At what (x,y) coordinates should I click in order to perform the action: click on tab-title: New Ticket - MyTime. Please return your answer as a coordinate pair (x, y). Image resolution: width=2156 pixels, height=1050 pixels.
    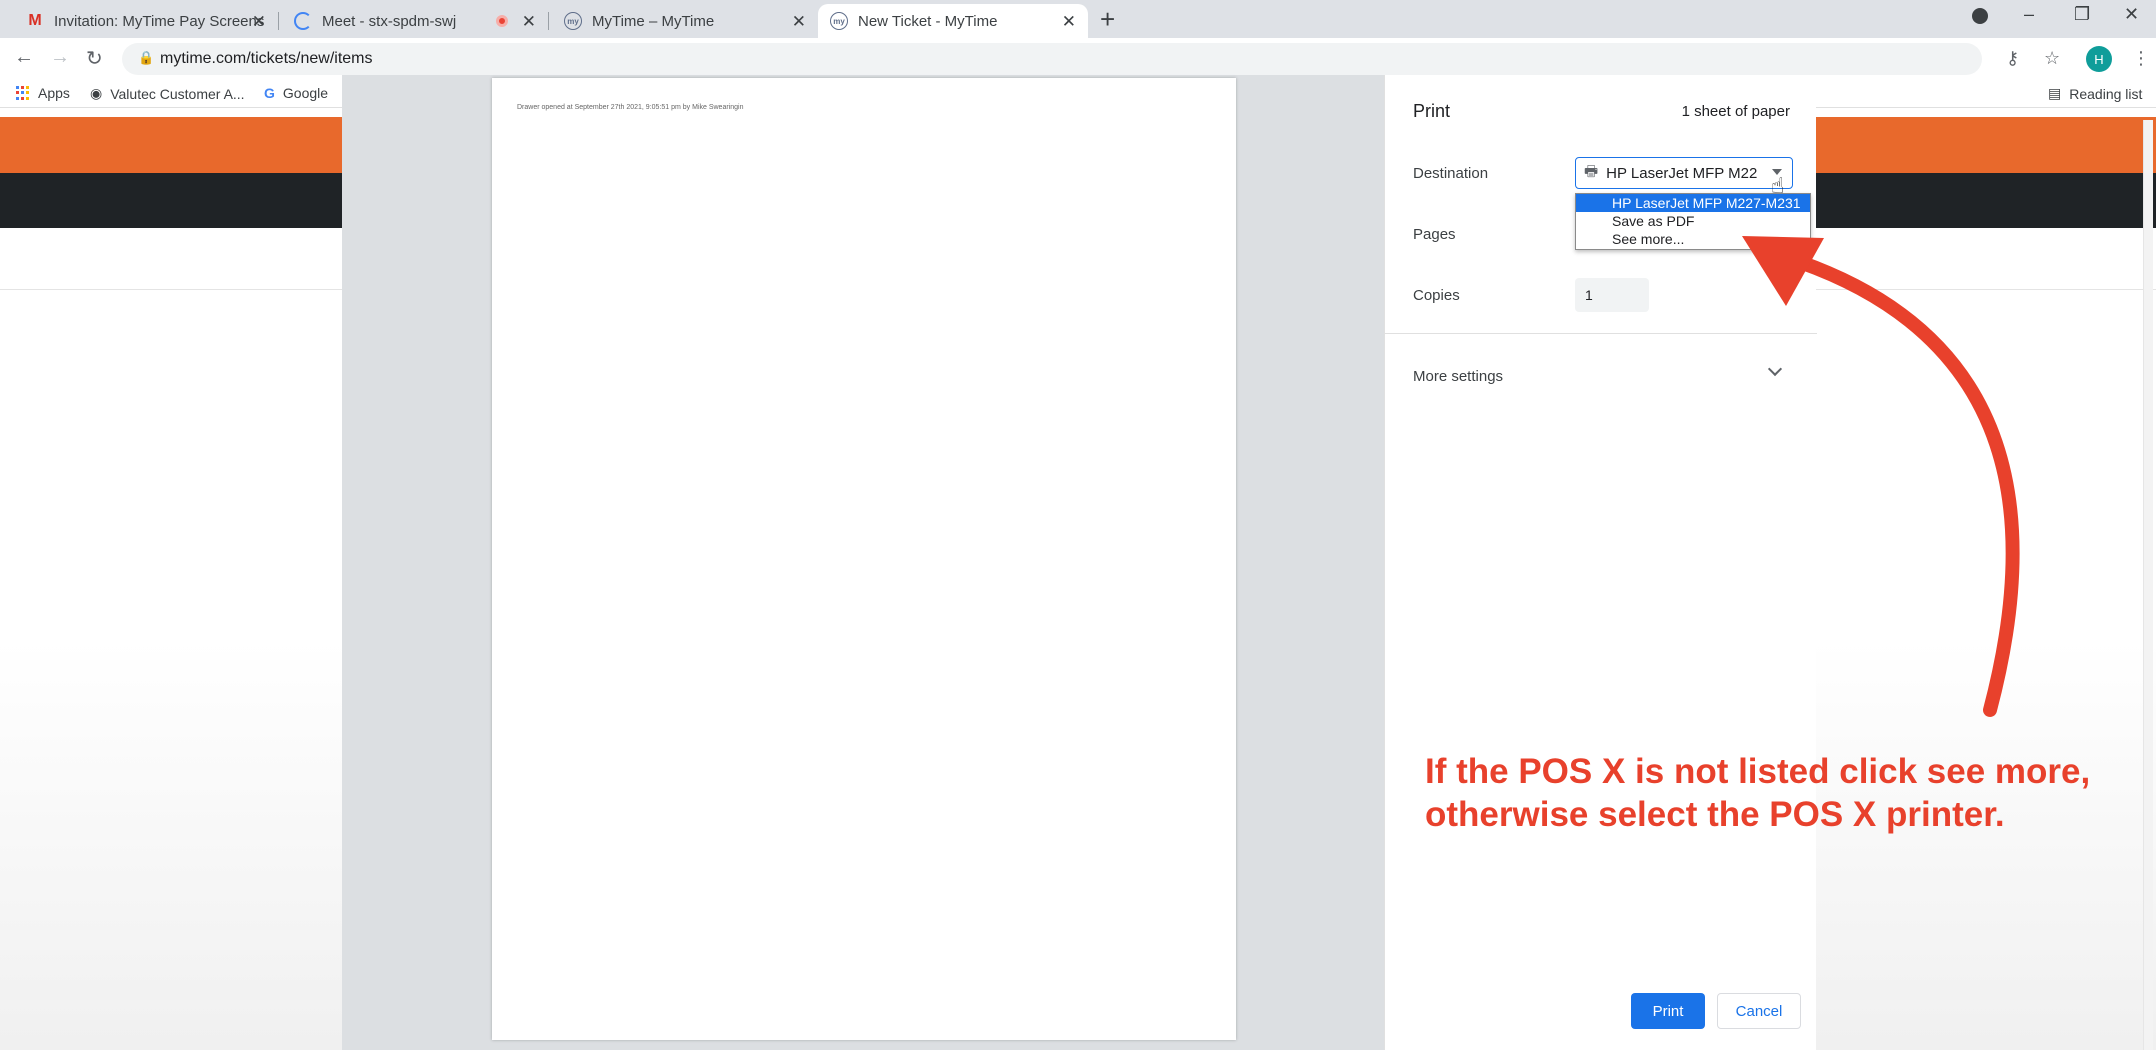
    Looking at the image, I should click on (928, 21).